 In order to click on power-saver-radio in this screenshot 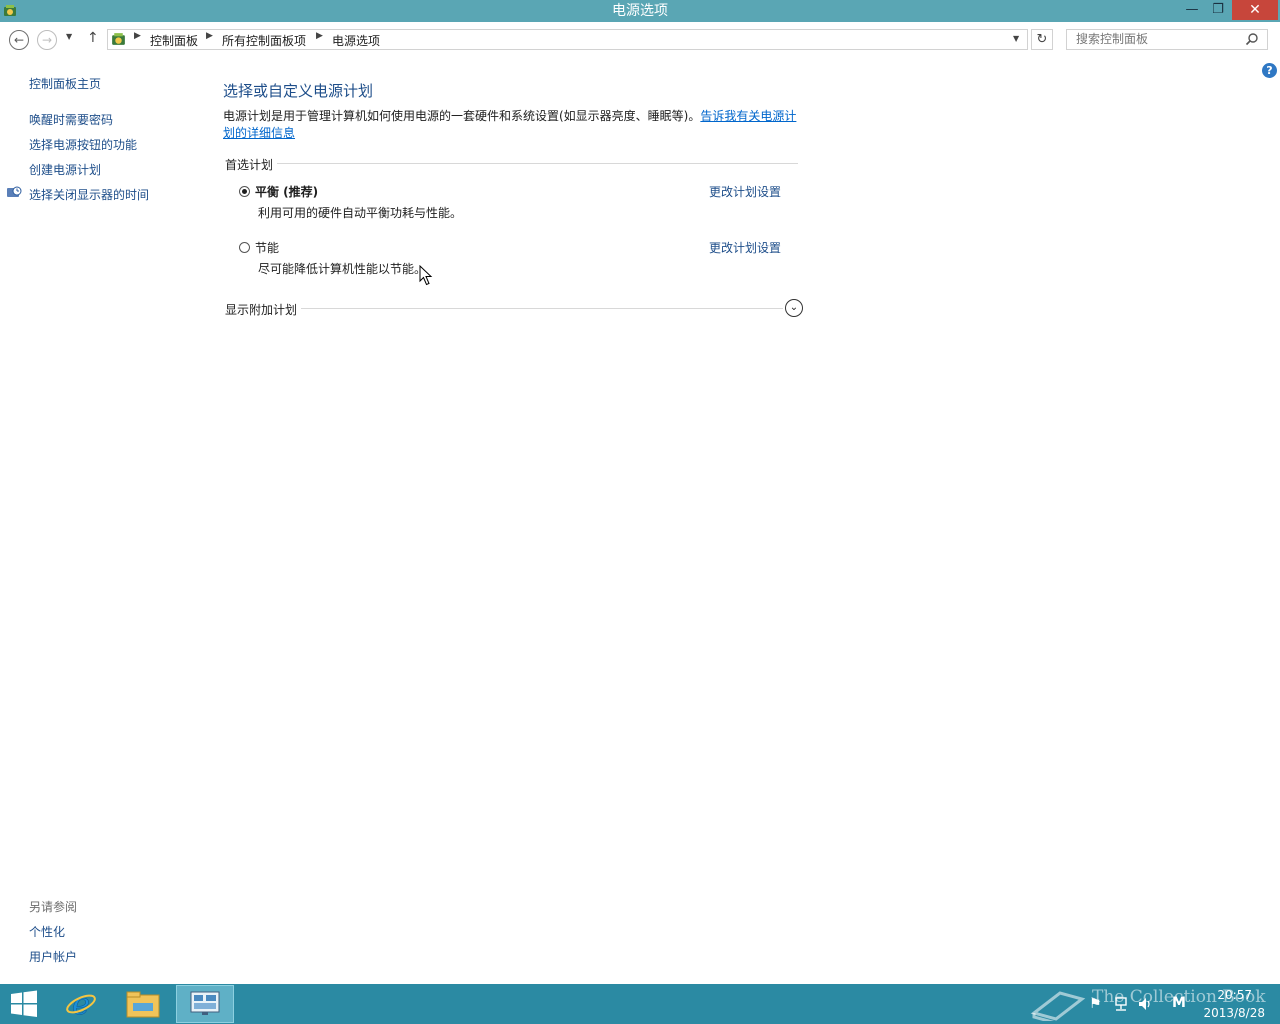, I will do `click(244, 247)`.